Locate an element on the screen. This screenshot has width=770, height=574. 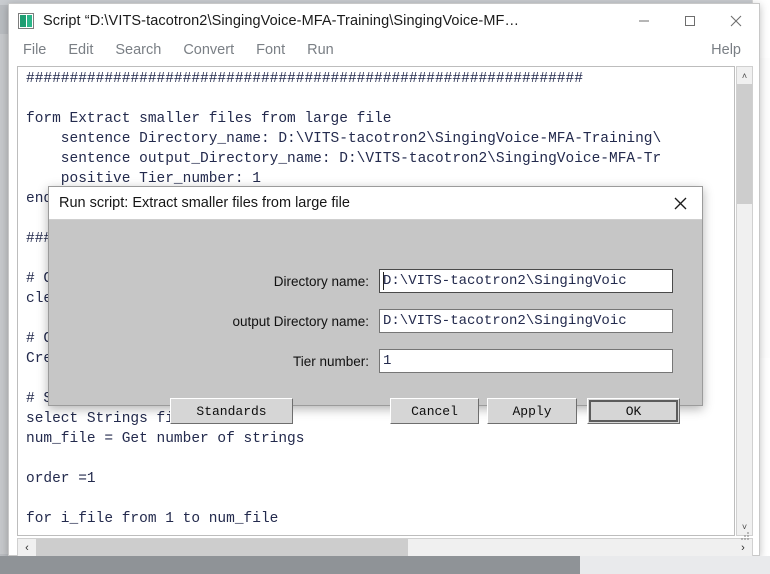
vertical-scrollbar: ˄ ˅ is located at coordinates (744, 301).